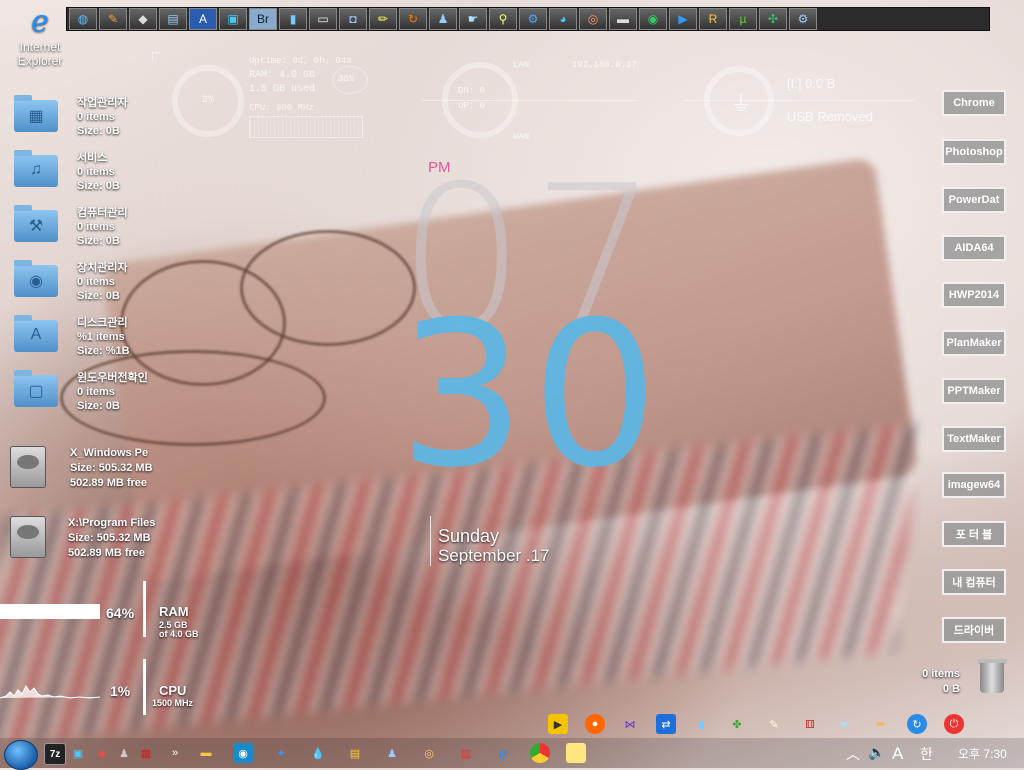  What do you see at coordinates (713, 19) in the screenshot?
I see `r-icon: R` at bounding box center [713, 19].